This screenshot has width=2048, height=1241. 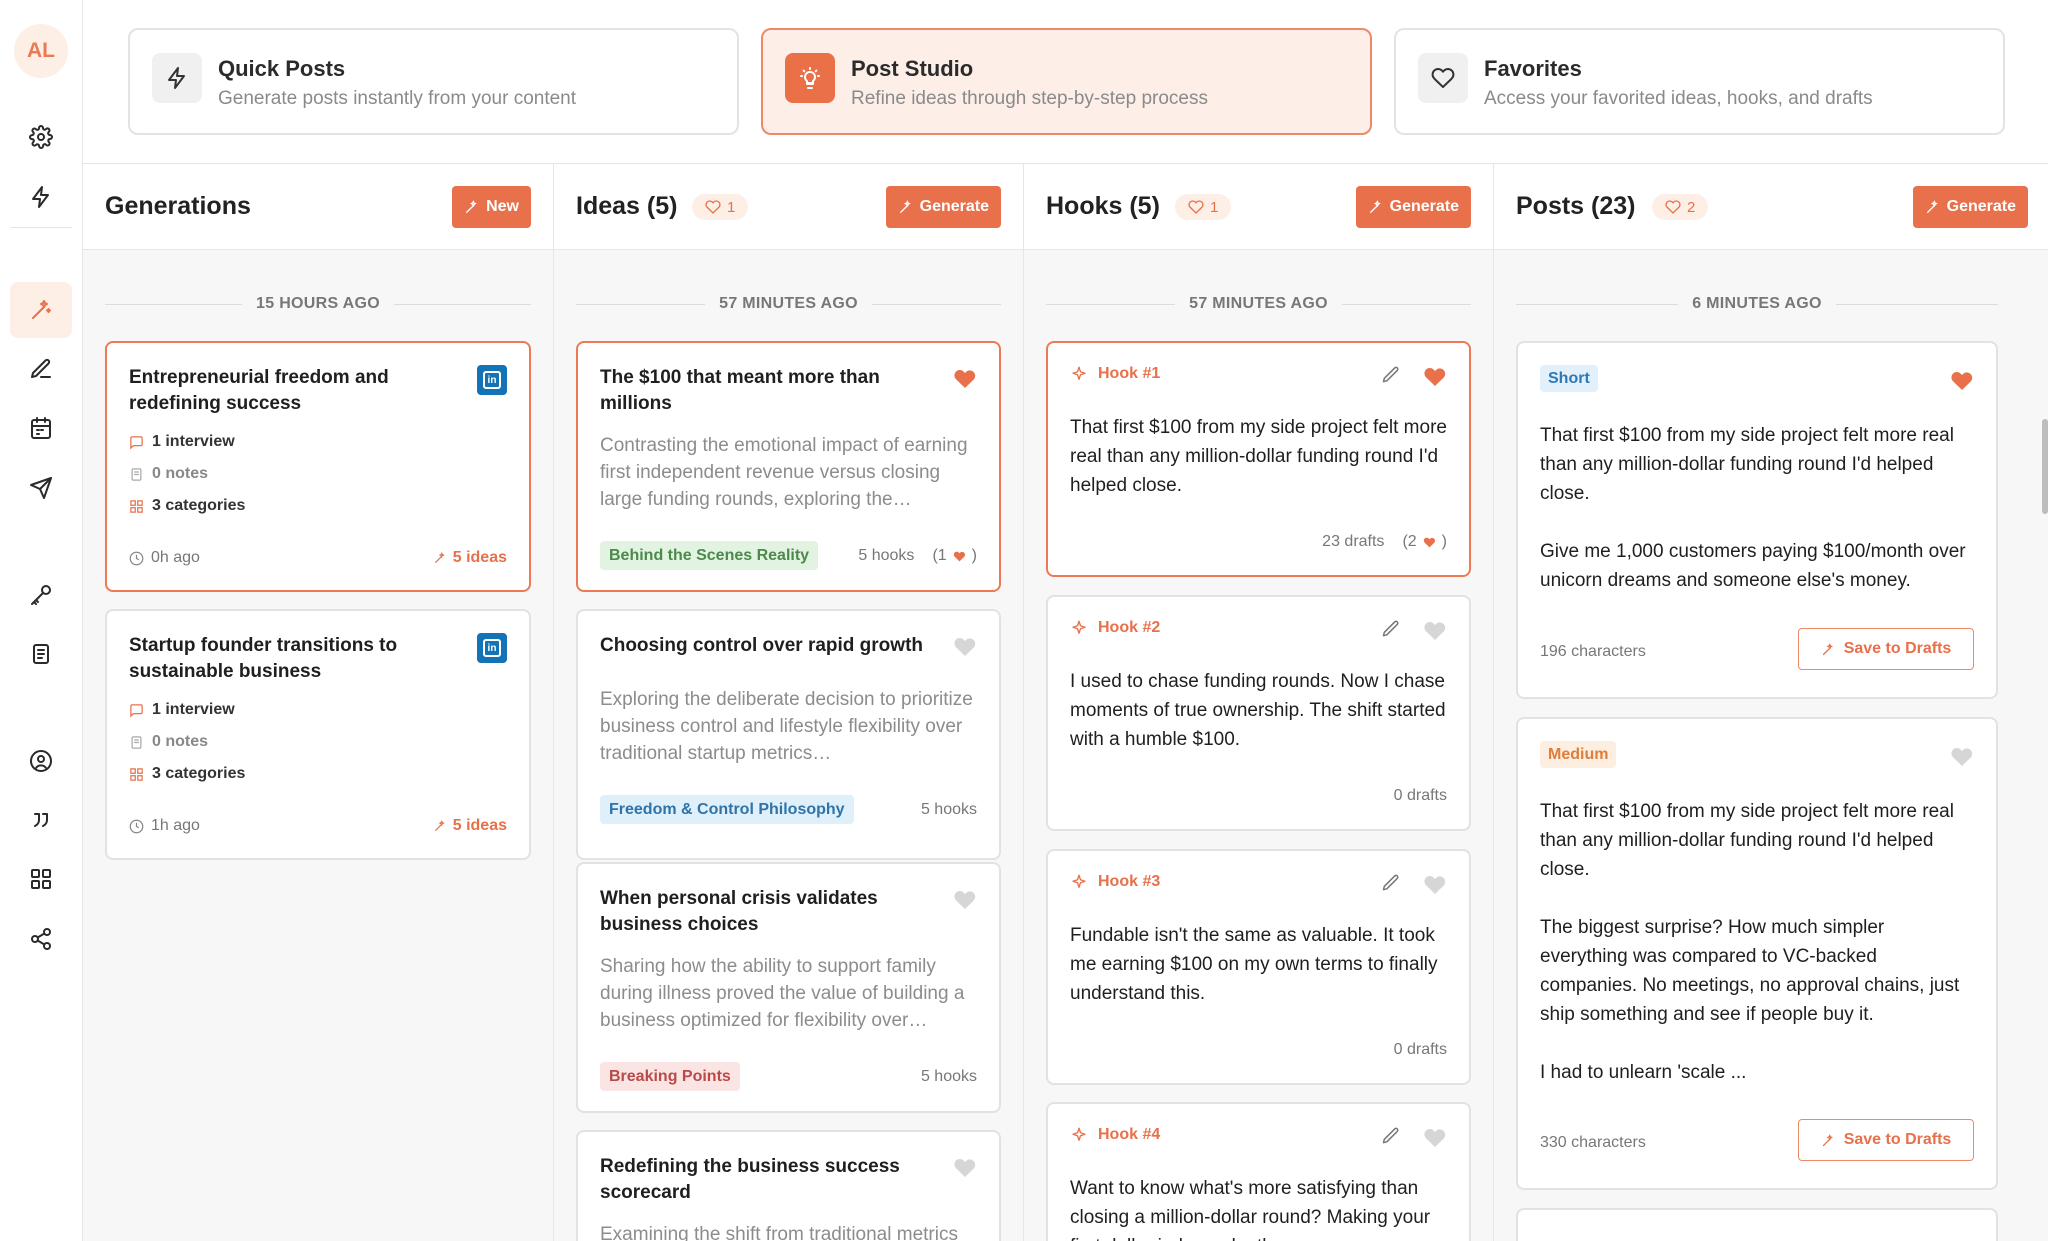 What do you see at coordinates (41, 820) in the screenshot?
I see `quote-icon` at bounding box center [41, 820].